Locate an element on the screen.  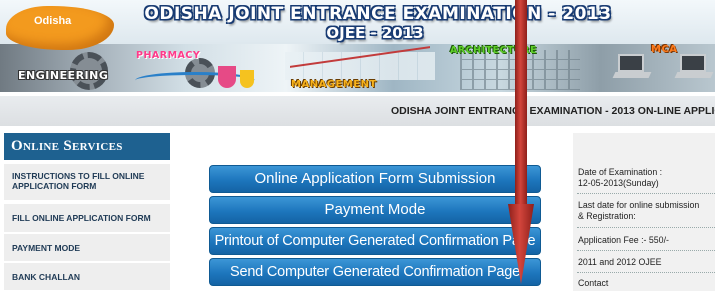
tag-engineering: ENGINEERING is located at coordinates (63, 75).